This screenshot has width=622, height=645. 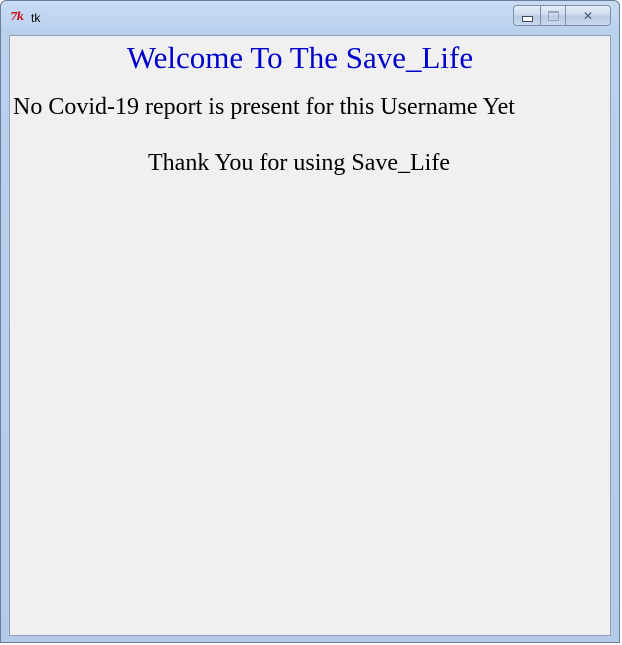 What do you see at coordinates (36, 18) in the screenshot?
I see `window-title: tk` at bounding box center [36, 18].